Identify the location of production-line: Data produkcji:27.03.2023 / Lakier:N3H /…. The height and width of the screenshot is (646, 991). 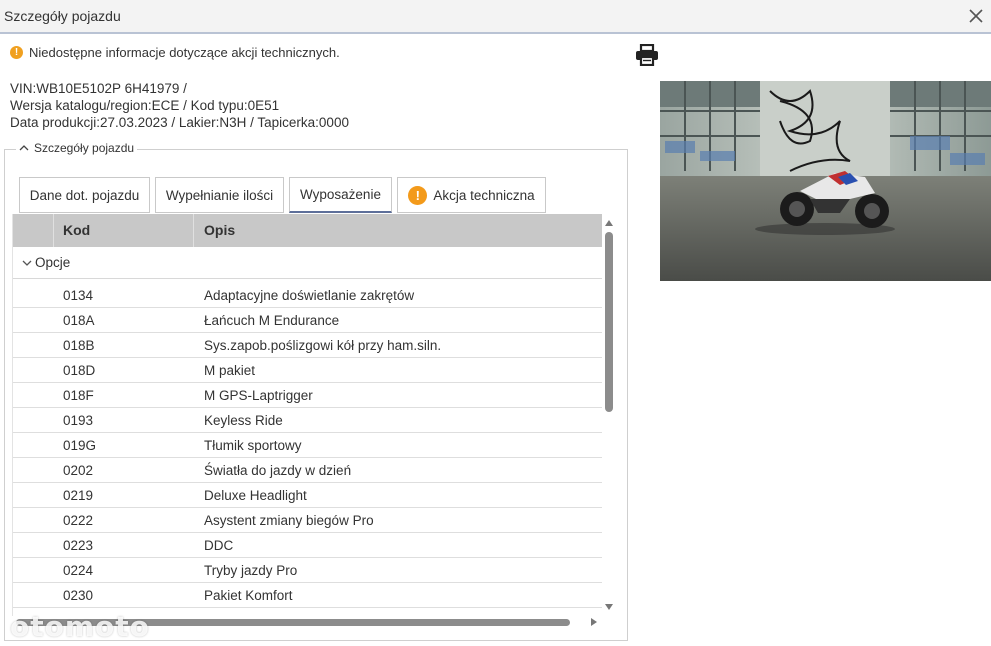
(179, 122).